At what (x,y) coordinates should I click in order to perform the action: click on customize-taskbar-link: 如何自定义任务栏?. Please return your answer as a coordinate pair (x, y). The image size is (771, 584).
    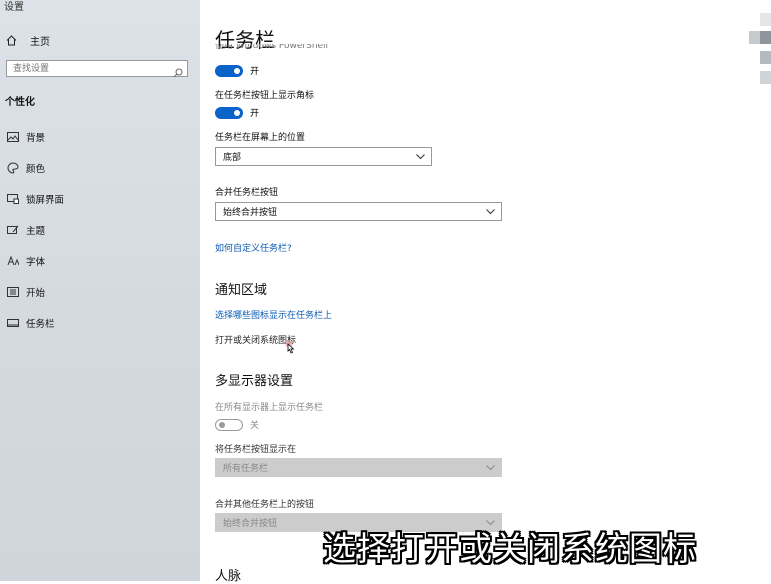
    Looking at the image, I should click on (253, 247).